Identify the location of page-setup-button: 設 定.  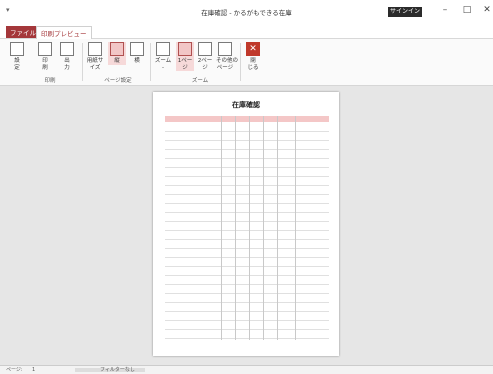
(17, 56).